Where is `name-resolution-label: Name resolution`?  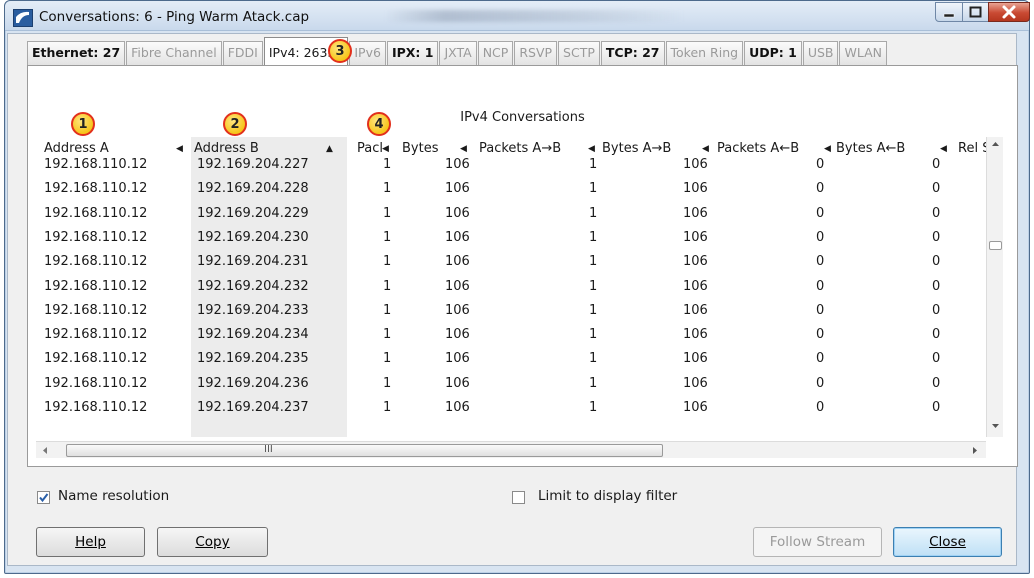 name-resolution-label: Name resolution is located at coordinates (113, 496).